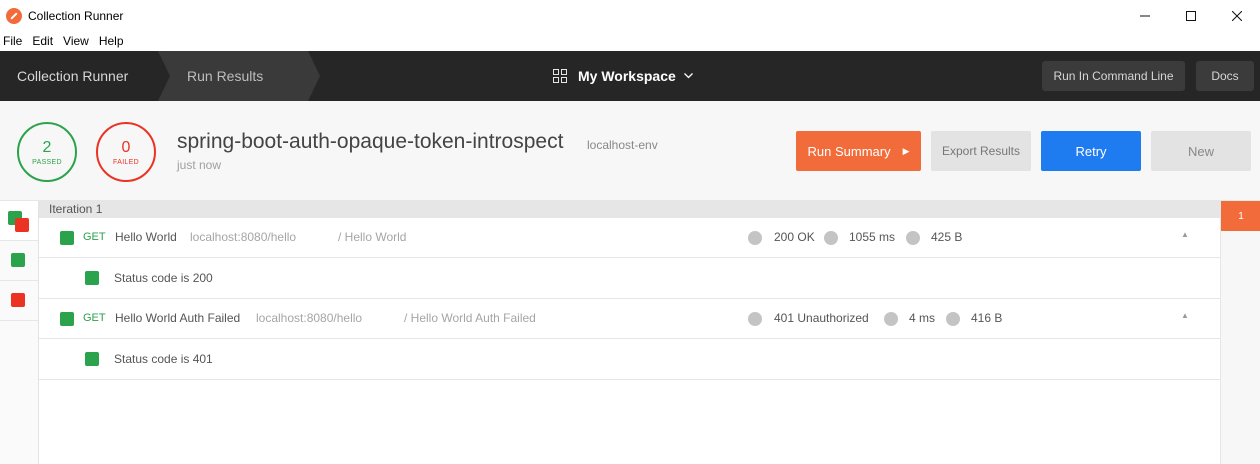 Image resolution: width=1260 pixels, height=464 pixels. Describe the element at coordinates (1091, 151) in the screenshot. I see `retry-button: Retry` at that location.